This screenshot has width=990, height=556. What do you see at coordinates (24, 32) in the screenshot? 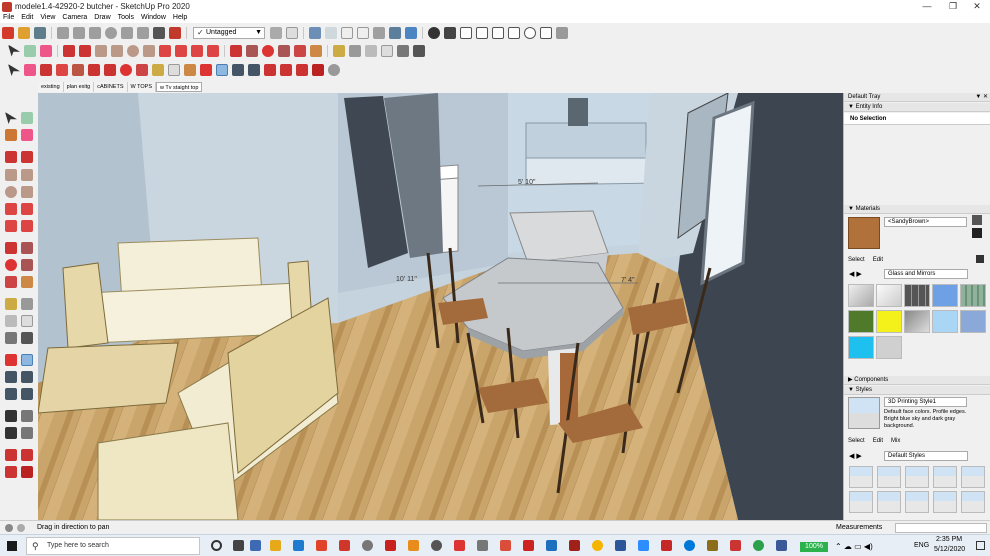
I see `open-icon` at bounding box center [24, 32].